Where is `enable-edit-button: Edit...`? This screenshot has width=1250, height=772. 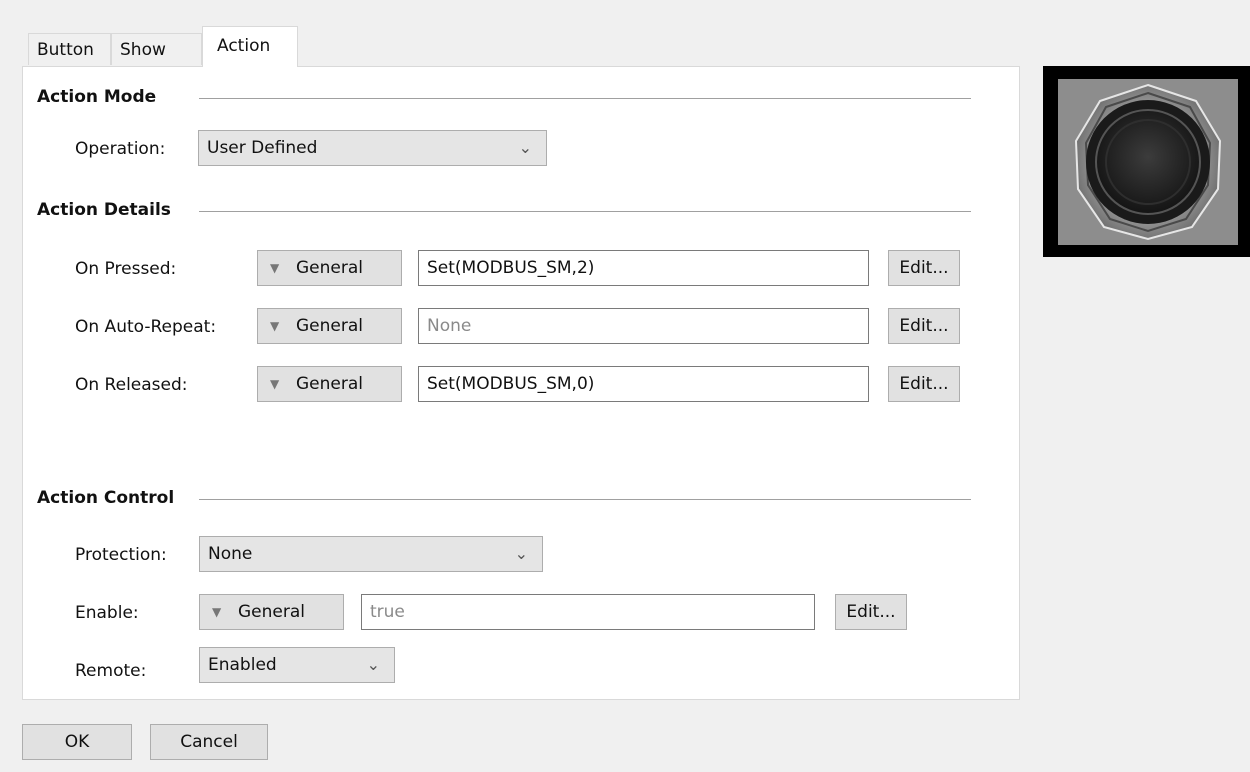
enable-edit-button: Edit... is located at coordinates (871, 612).